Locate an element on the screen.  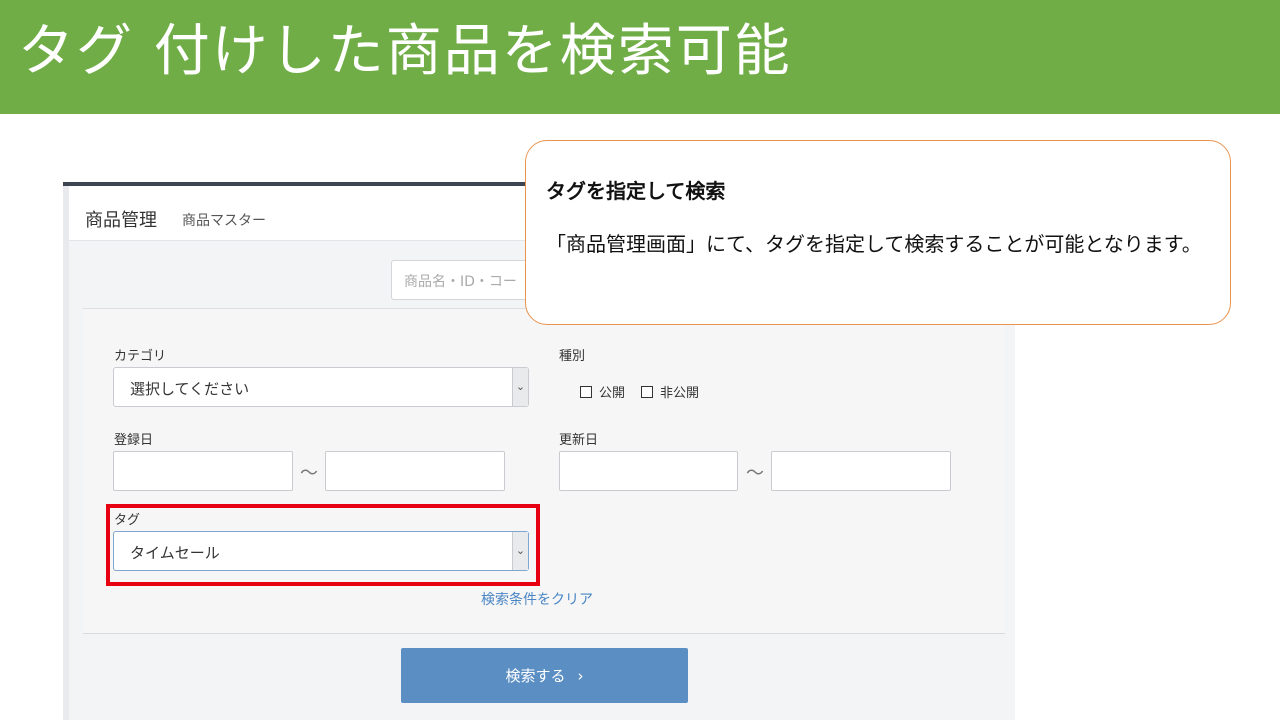
tag-highlight-box is located at coordinates (323, 545).